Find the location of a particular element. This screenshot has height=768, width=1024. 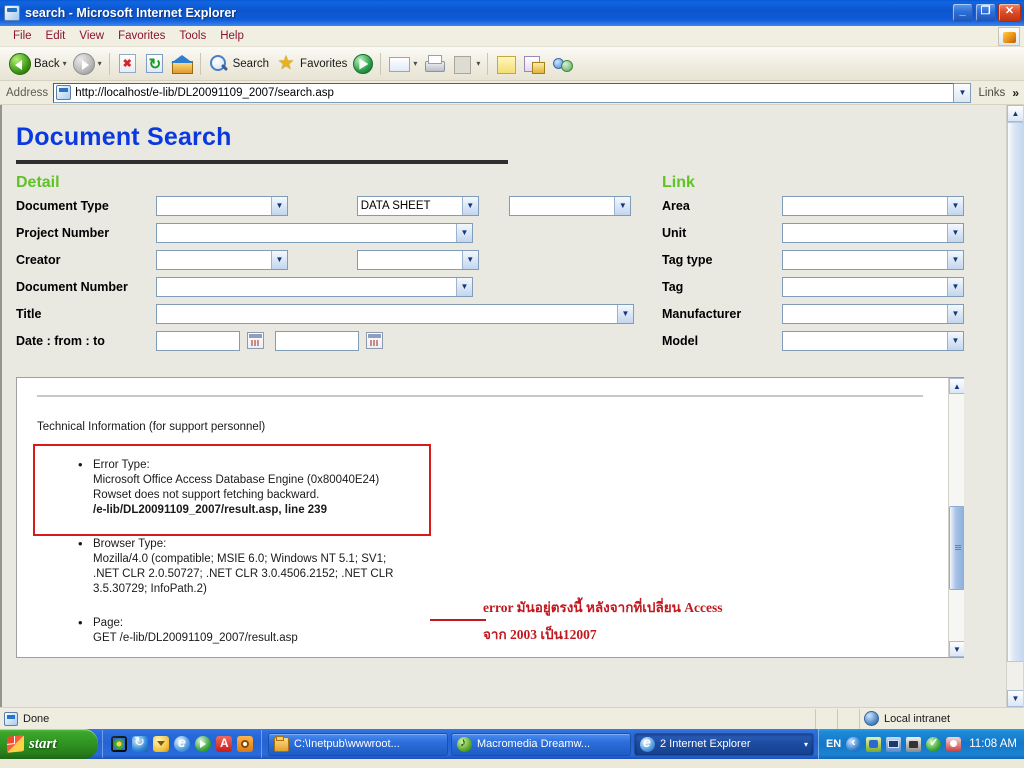

restore-button: ❐ is located at coordinates (985, 12).